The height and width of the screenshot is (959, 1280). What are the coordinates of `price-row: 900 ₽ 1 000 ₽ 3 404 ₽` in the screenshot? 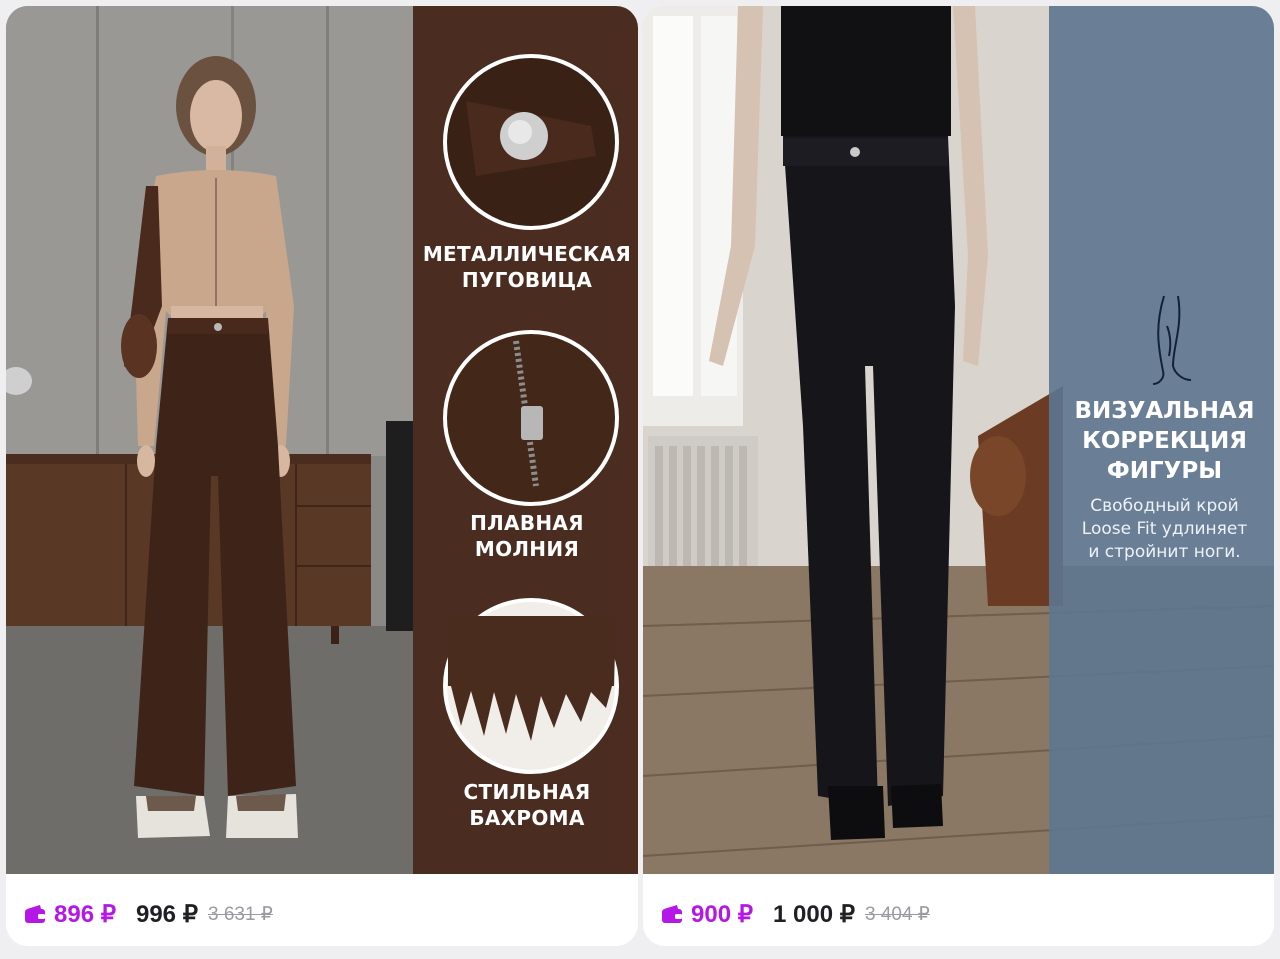 It's located at (958, 914).